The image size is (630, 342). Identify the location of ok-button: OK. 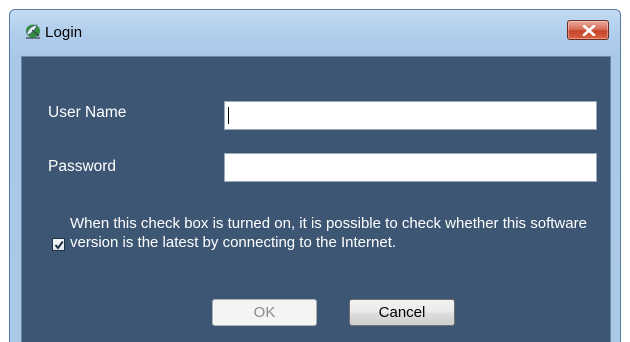
(264, 312).